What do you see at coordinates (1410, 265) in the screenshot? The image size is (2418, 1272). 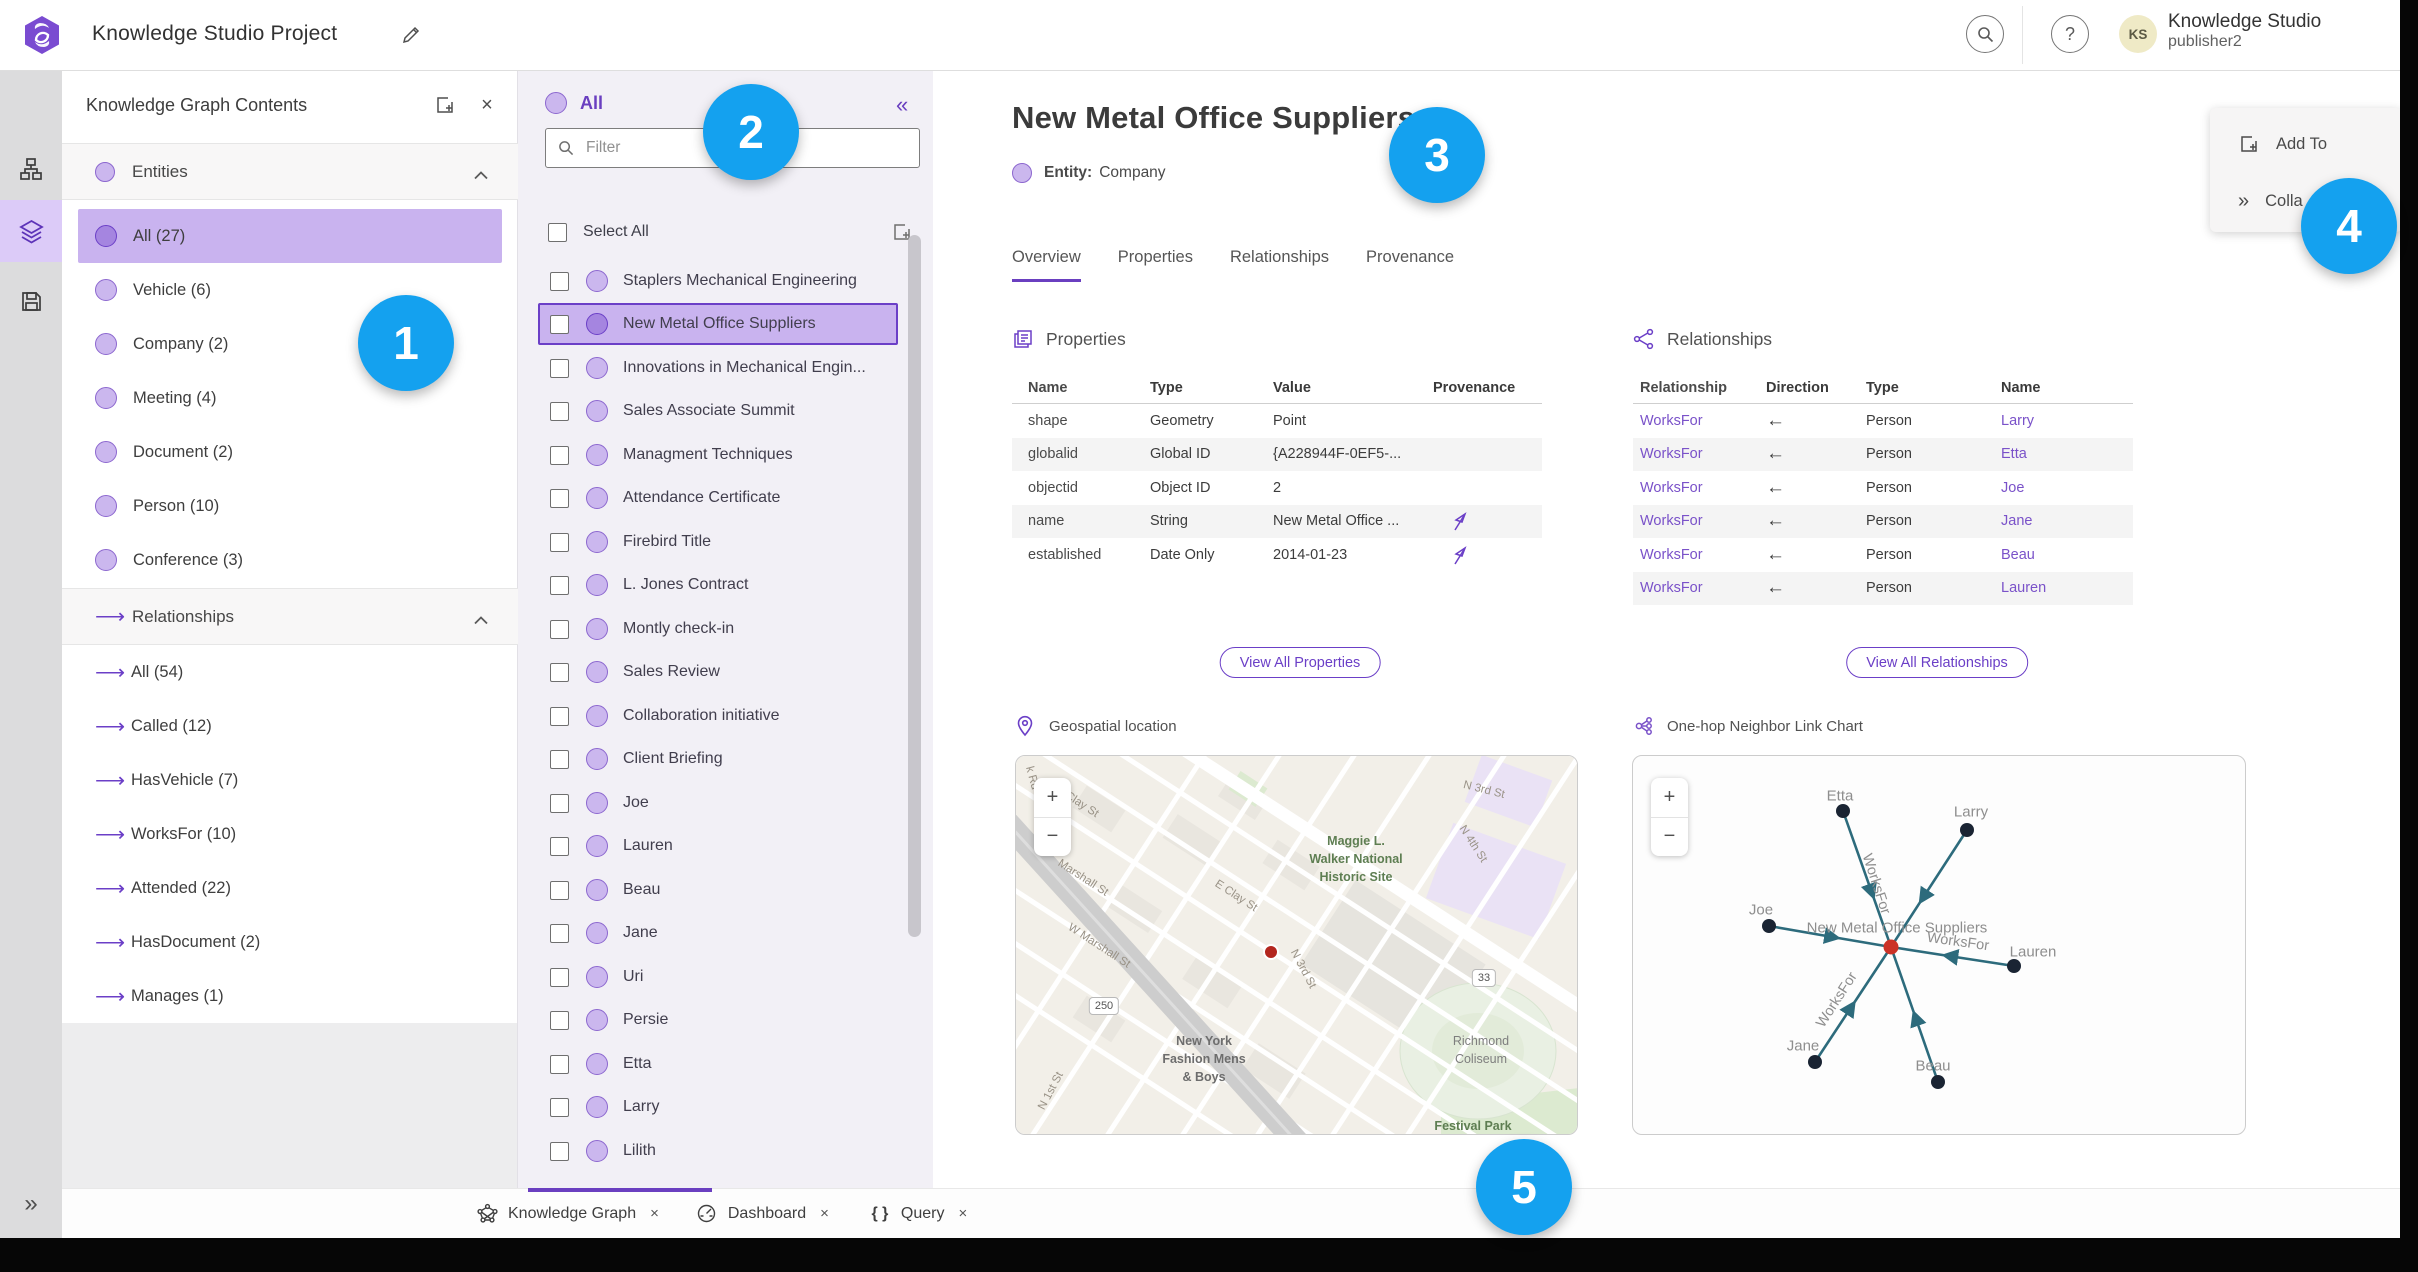 I see `tab-provenance: Provenance` at bounding box center [1410, 265].